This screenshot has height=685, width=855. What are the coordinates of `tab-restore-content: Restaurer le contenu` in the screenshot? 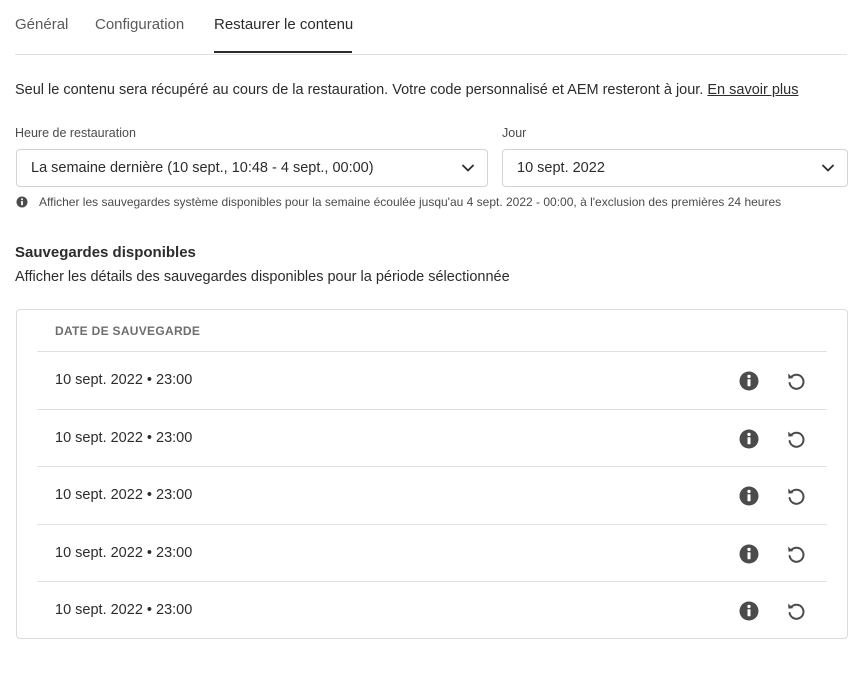 It's located at (283, 24).